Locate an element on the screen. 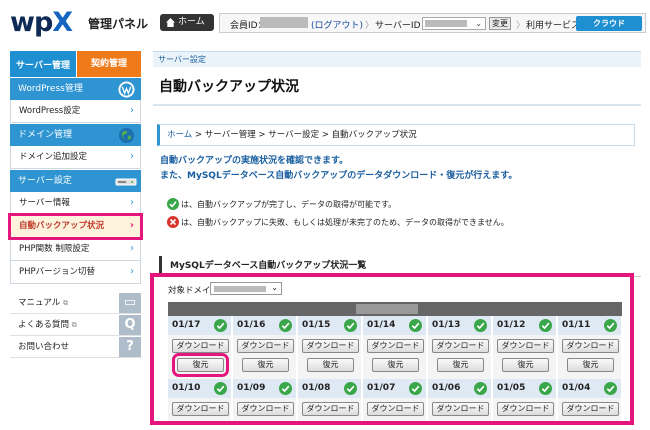  change-server-button: 変更 is located at coordinates (500, 23).